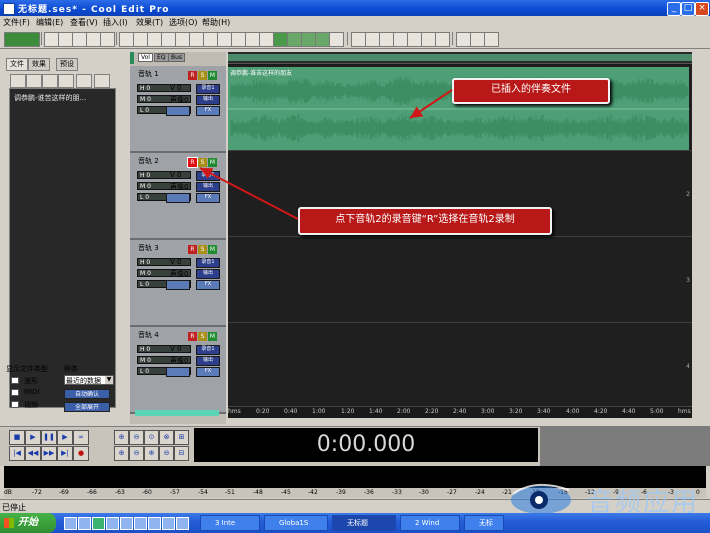 The height and width of the screenshot is (533, 710). I want to click on menu-view: 查看(V), so click(84, 22).